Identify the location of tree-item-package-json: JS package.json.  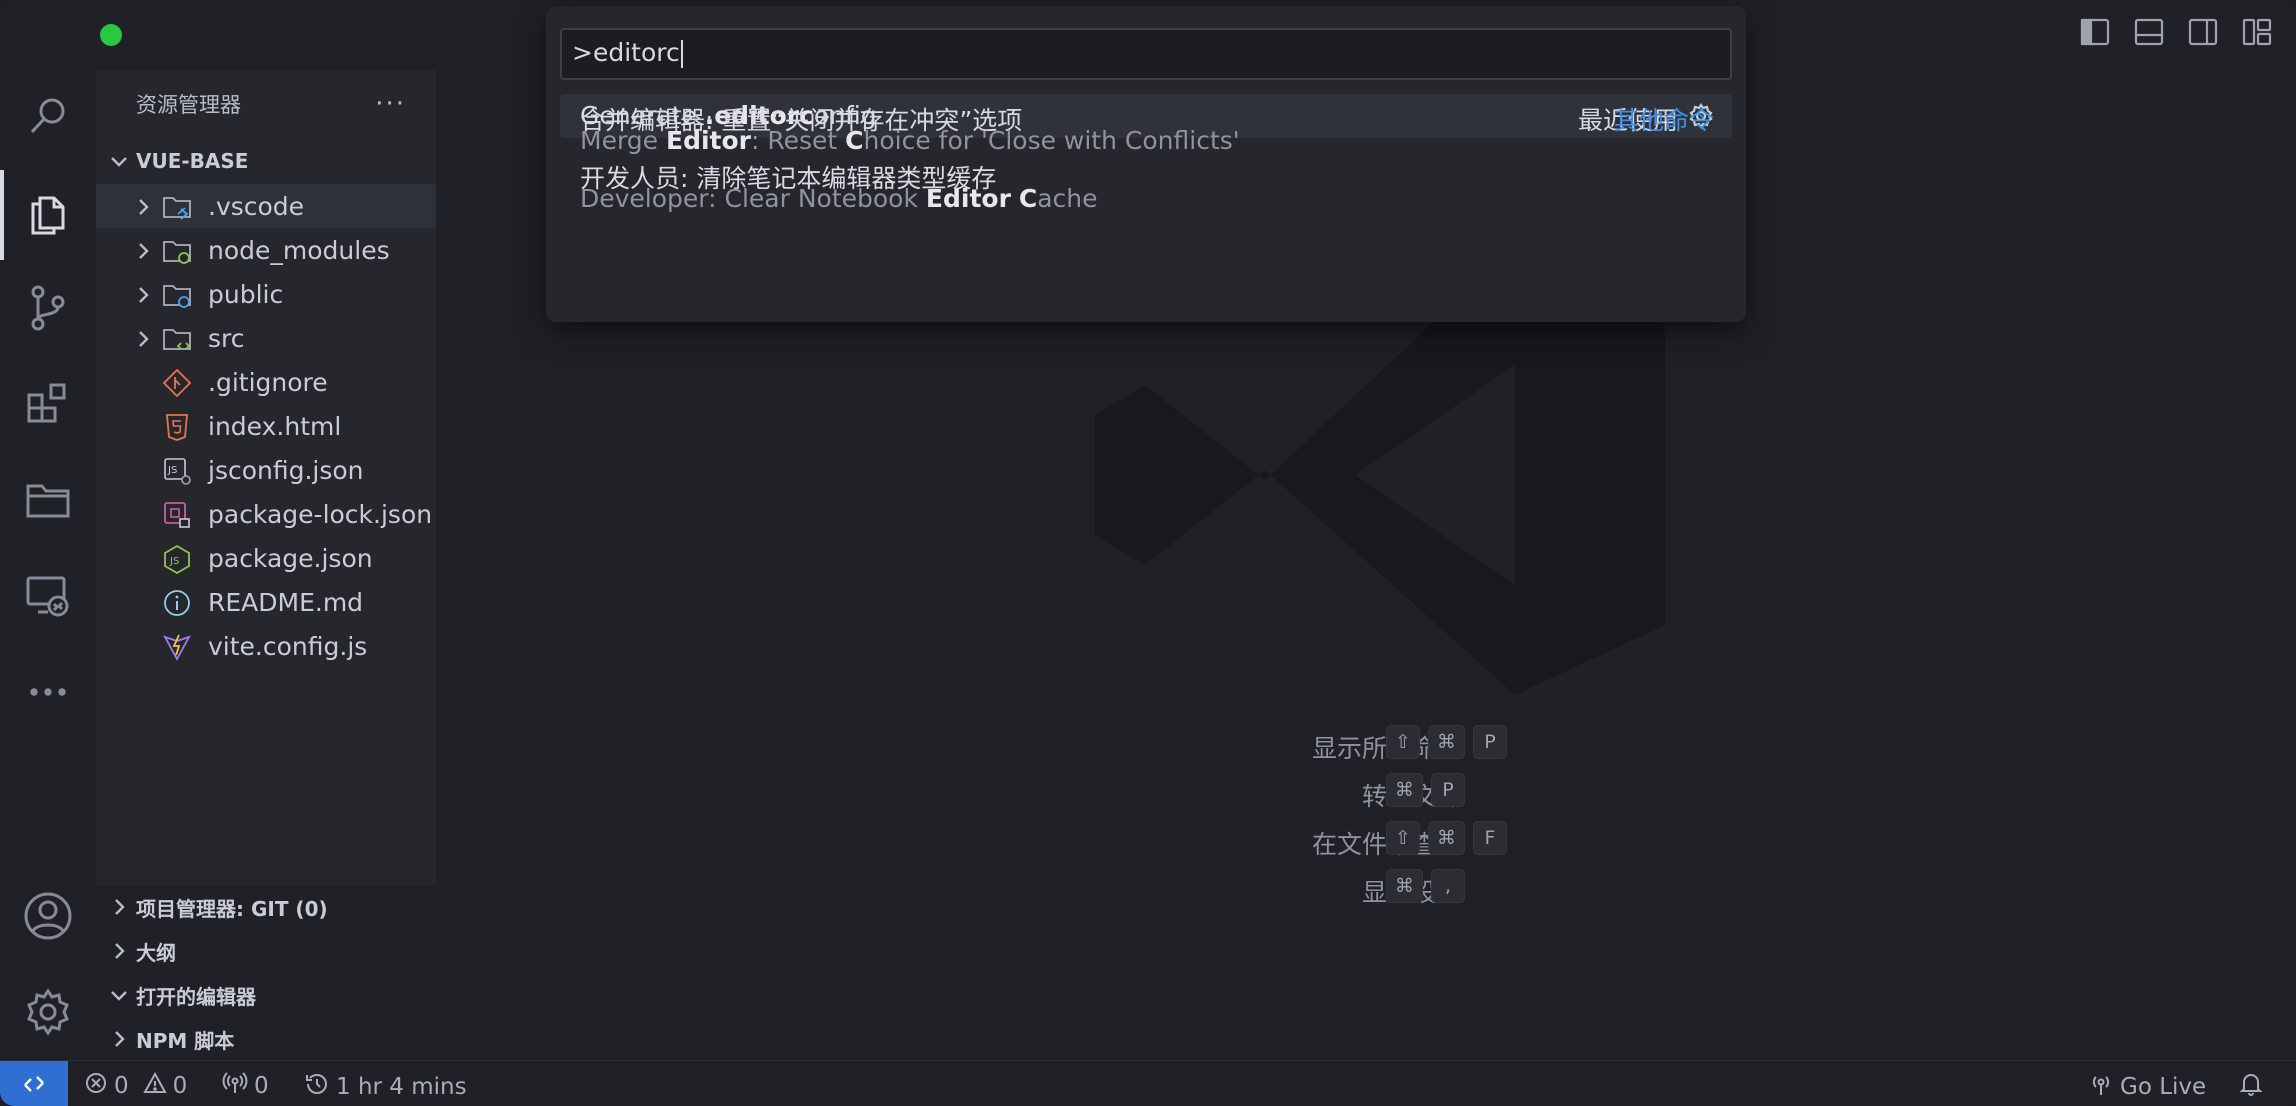
(266, 558).